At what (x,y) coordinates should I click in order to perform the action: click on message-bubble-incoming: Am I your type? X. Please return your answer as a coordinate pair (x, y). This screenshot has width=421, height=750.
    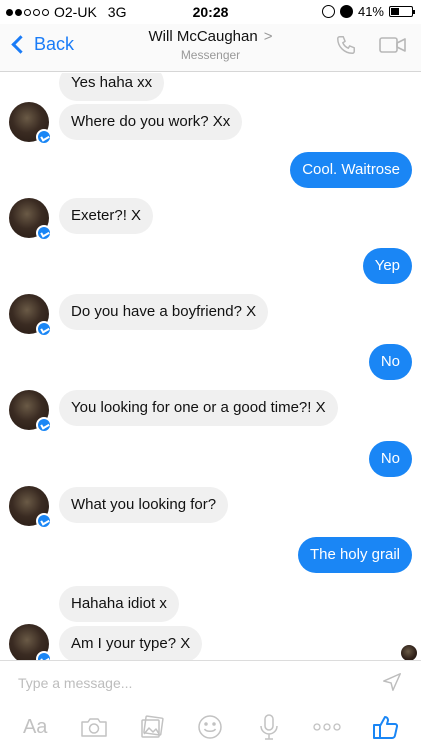
    Looking at the image, I should click on (131, 643).